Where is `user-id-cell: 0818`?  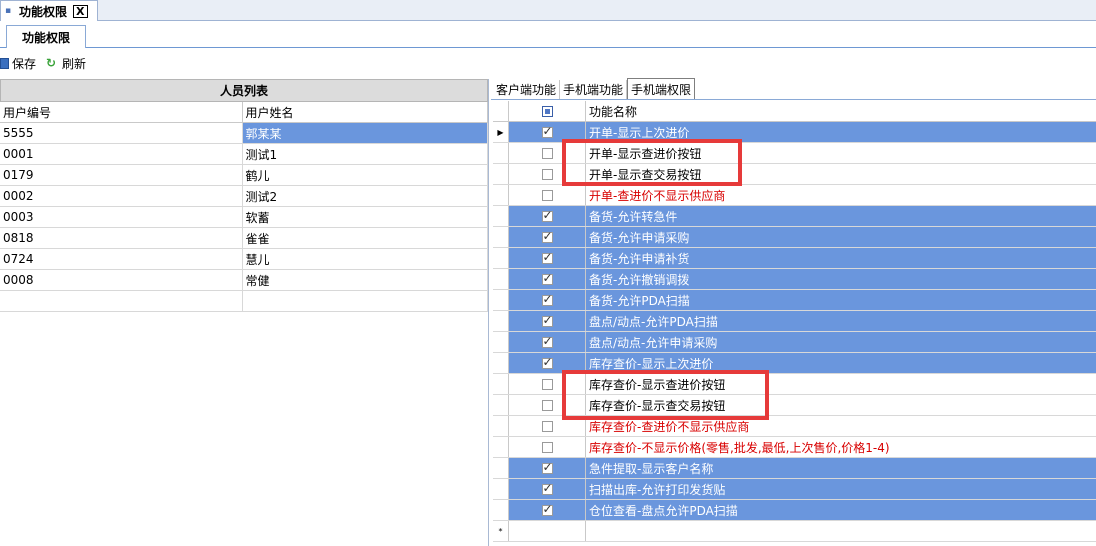 user-id-cell: 0818 is located at coordinates (121, 238).